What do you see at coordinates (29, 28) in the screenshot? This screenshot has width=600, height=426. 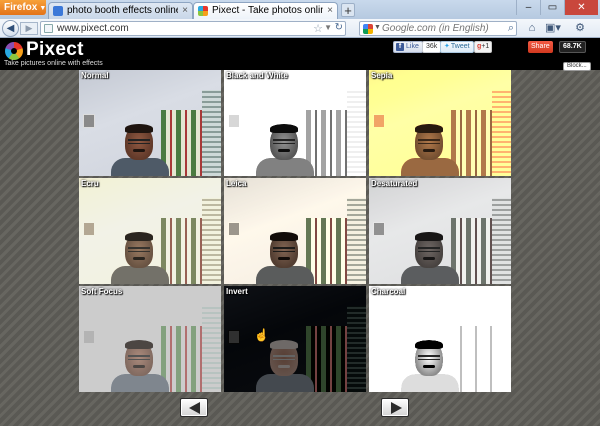 I see `forward-button: ▶` at bounding box center [29, 28].